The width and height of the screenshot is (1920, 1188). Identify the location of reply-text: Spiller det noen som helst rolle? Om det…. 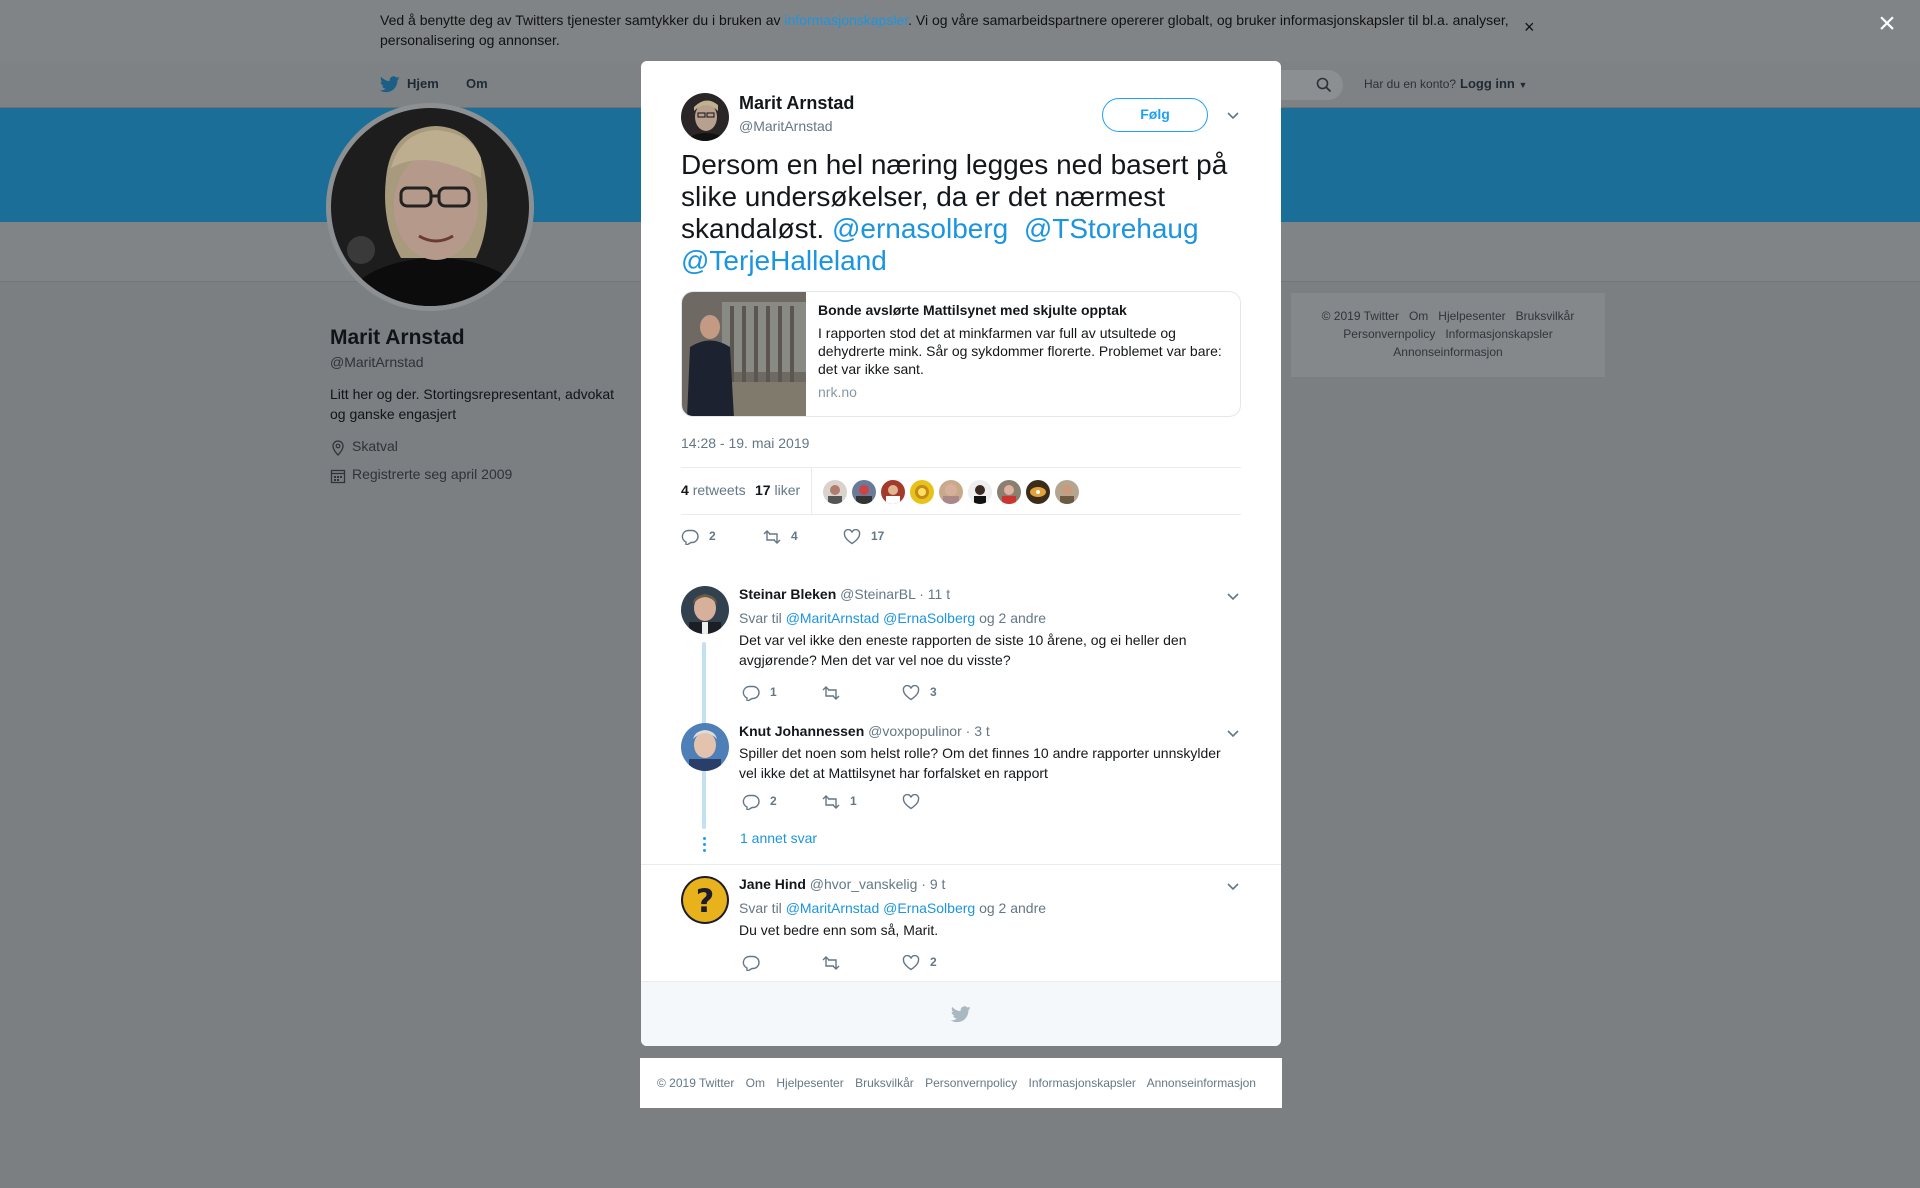
(980, 763).